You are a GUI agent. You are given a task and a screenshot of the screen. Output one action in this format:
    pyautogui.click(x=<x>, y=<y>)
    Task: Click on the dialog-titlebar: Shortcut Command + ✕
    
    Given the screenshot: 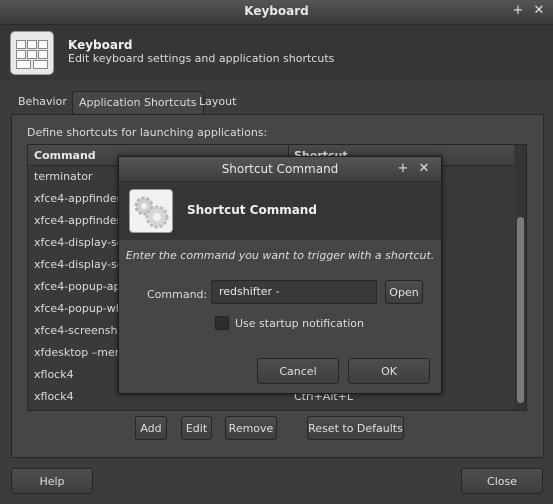 What is the action you would take?
    pyautogui.click(x=280, y=169)
    